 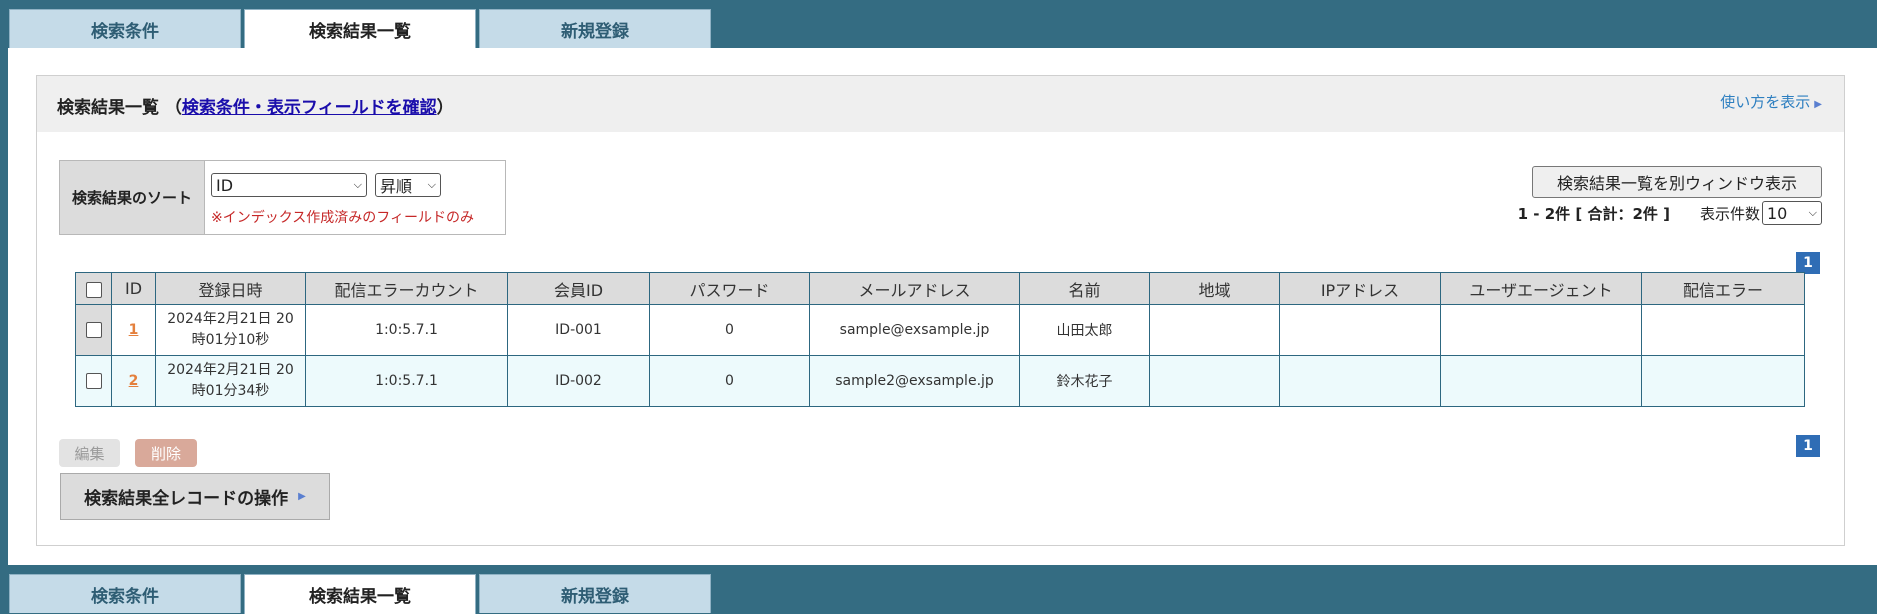 I want to click on show-usage-label: 使い方を表示, so click(x=1765, y=102).